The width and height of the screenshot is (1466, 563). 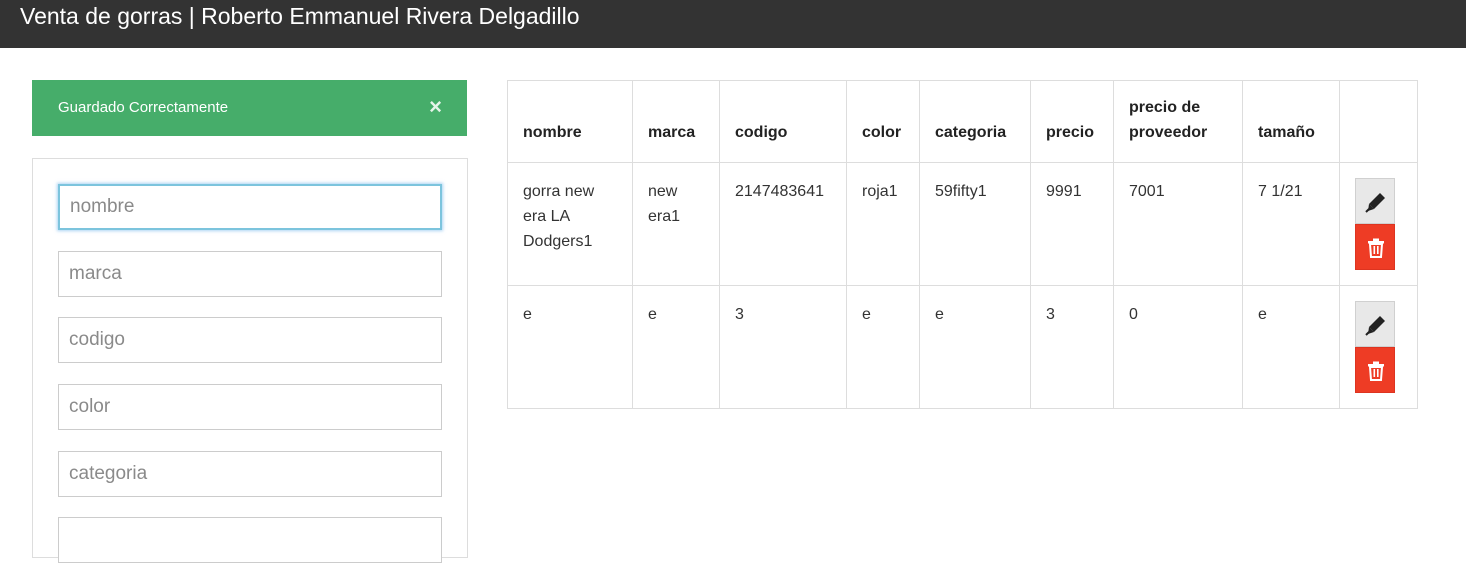 What do you see at coordinates (1178, 121) in the screenshot?
I see `column-header-precio-proveedor: precio de proveedor` at bounding box center [1178, 121].